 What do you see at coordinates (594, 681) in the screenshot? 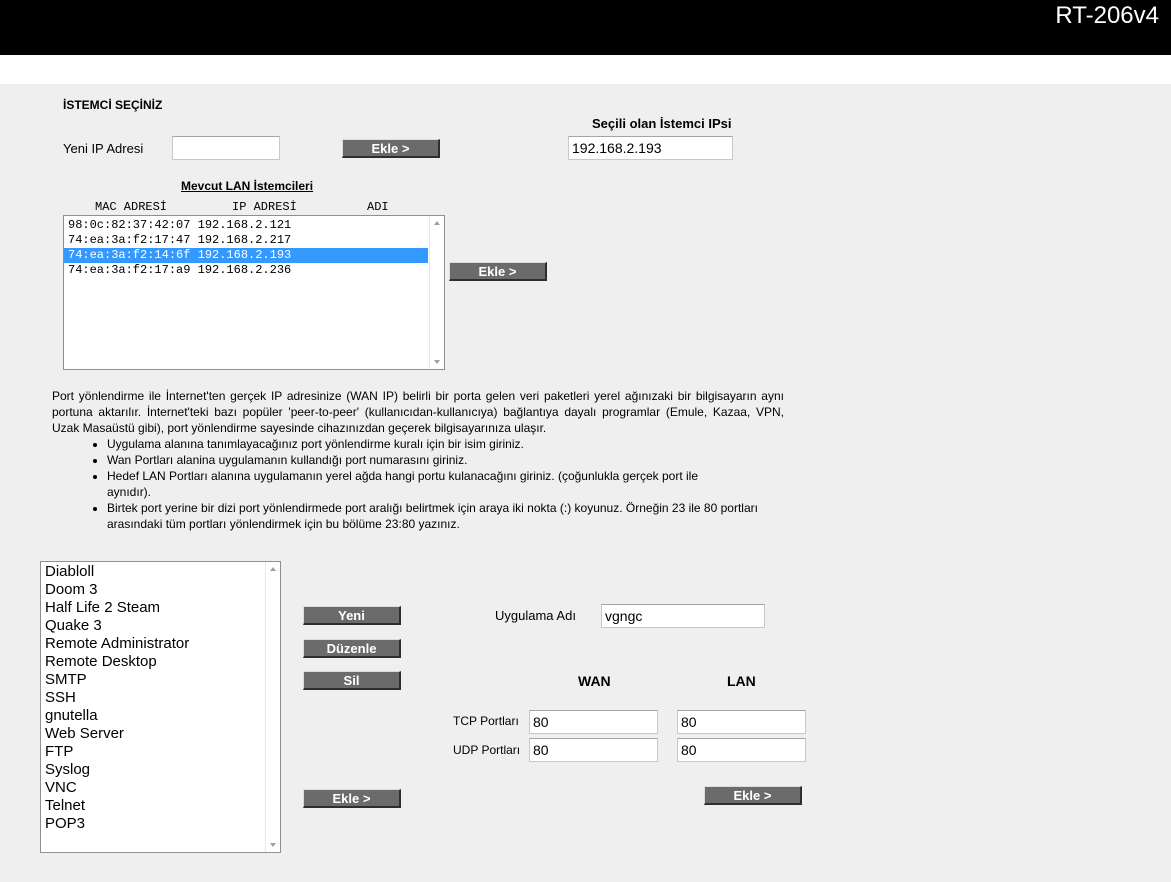
I see `wan-header: WAN` at bounding box center [594, 681].